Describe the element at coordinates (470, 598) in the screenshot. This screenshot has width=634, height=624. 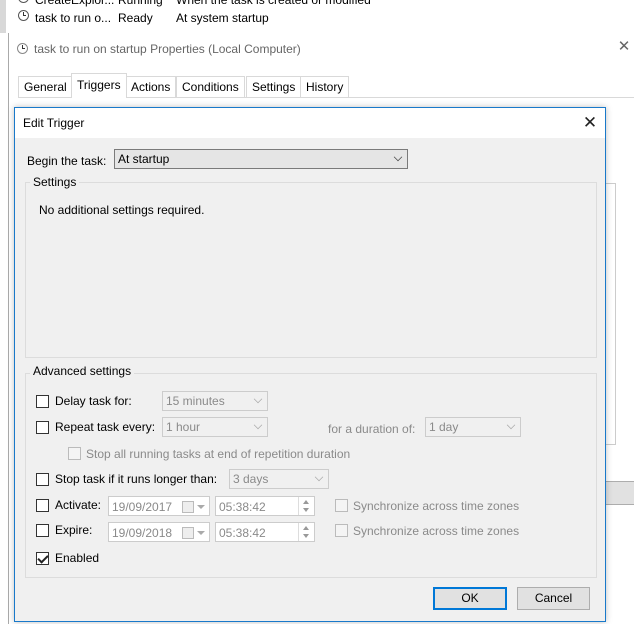
I see `ok-button: OK` at that location.